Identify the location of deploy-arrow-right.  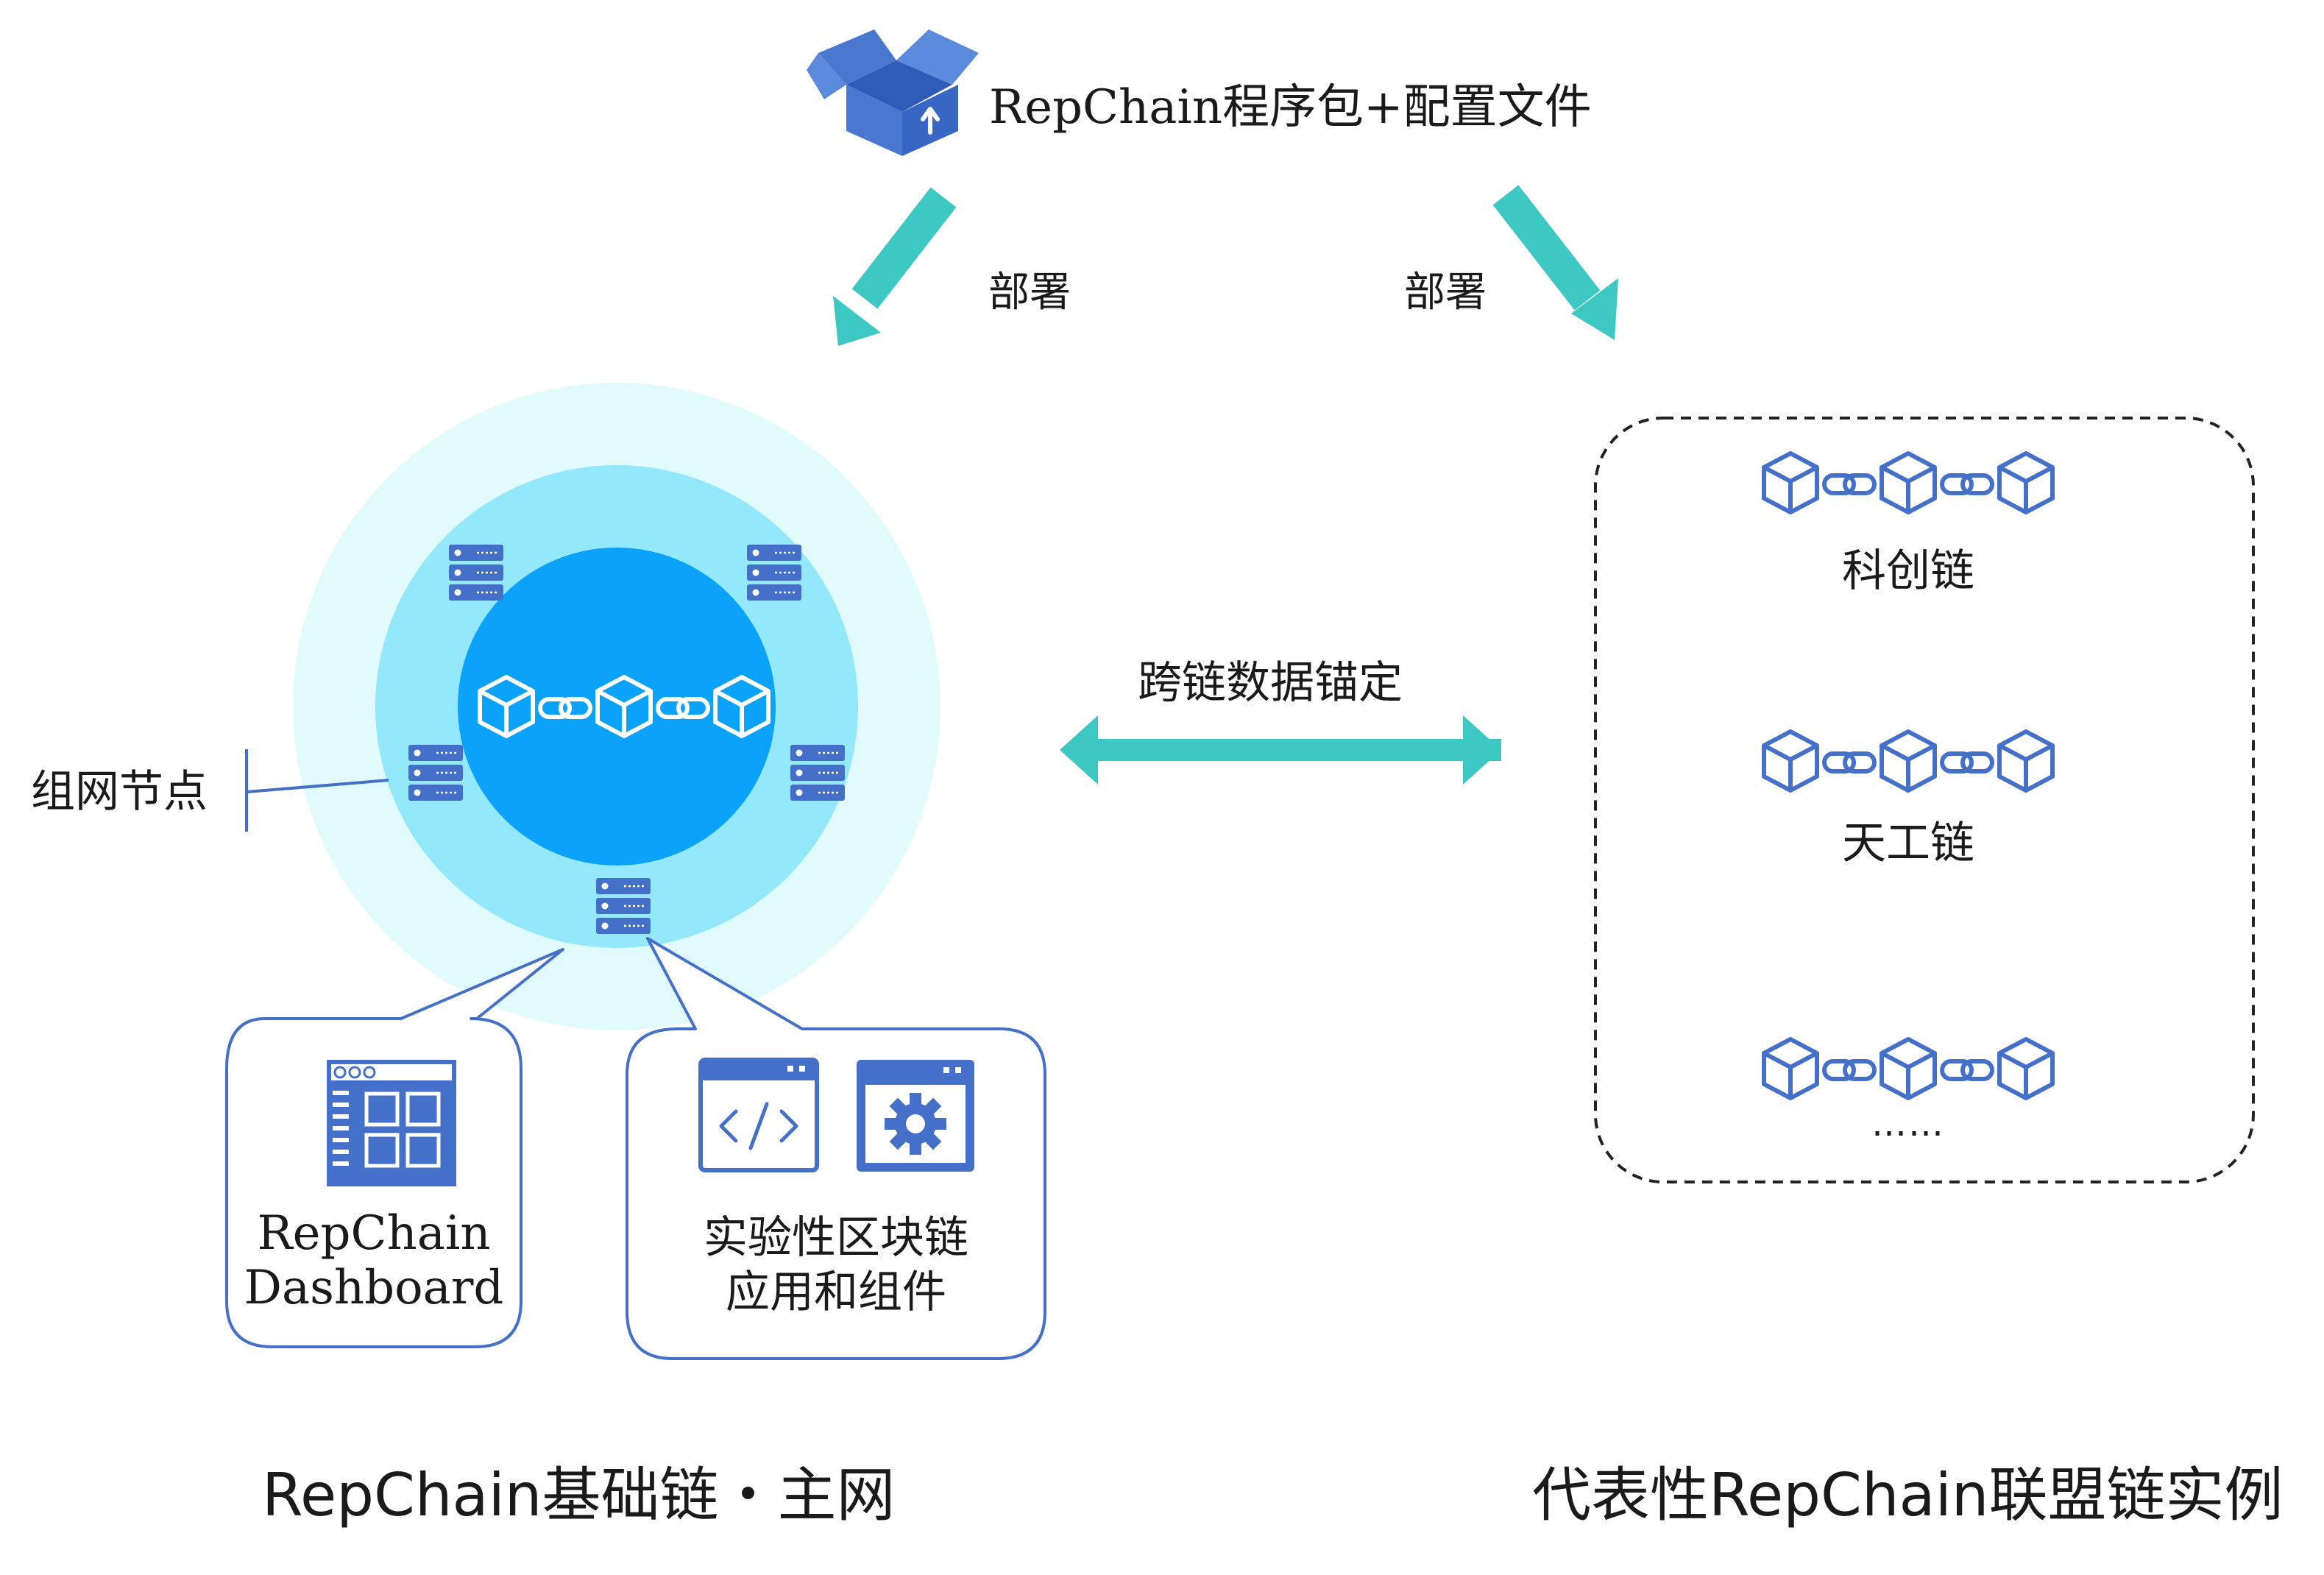
(1546, 248).